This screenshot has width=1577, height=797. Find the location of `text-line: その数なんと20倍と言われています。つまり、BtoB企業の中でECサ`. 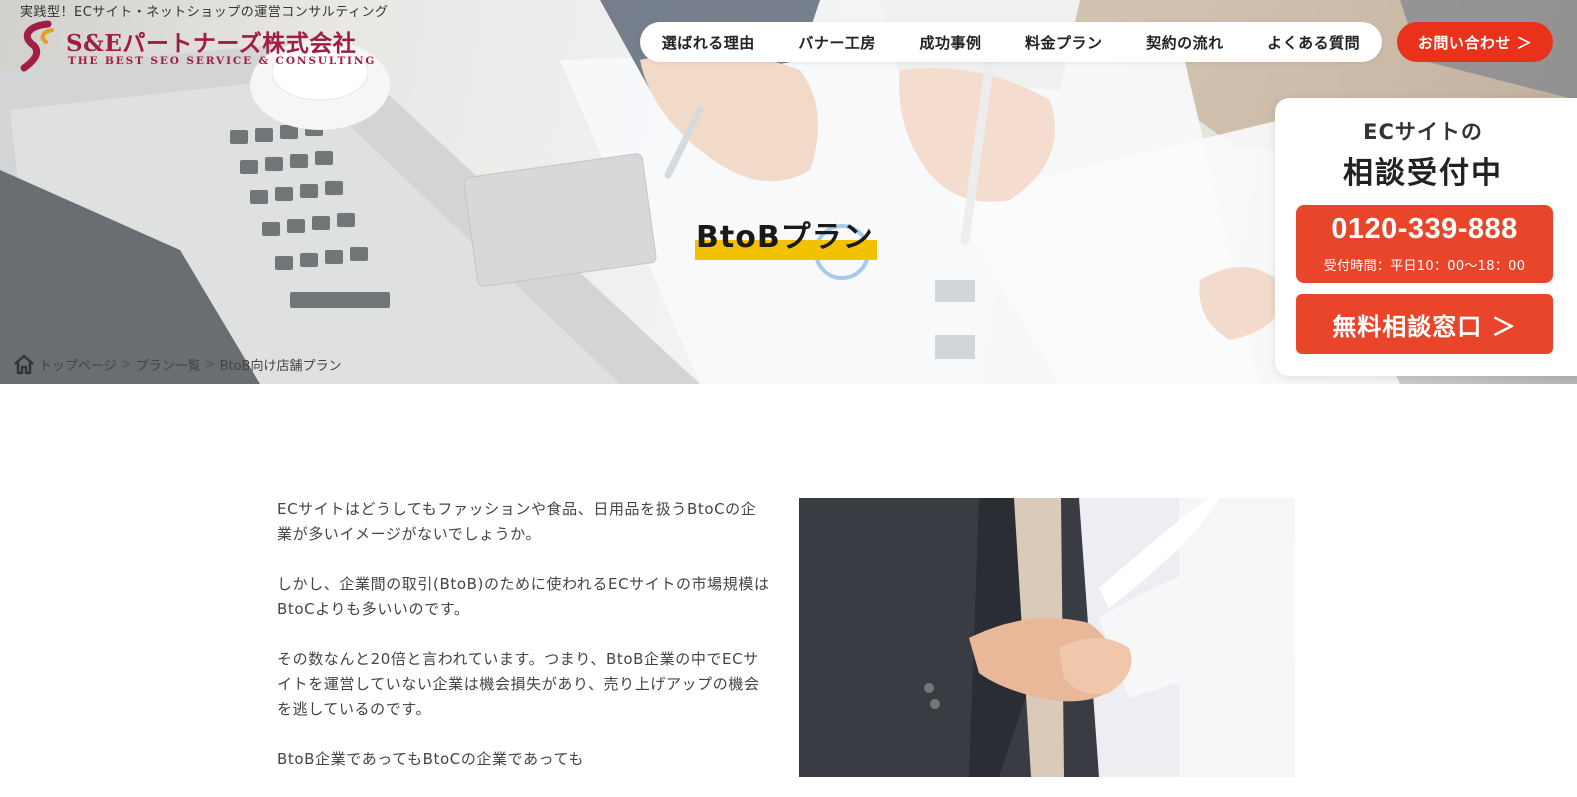

text-line: その数なんと20倍と言われています。つまり、BtoB企業の中でECサ is located at coordinates (518, 659).